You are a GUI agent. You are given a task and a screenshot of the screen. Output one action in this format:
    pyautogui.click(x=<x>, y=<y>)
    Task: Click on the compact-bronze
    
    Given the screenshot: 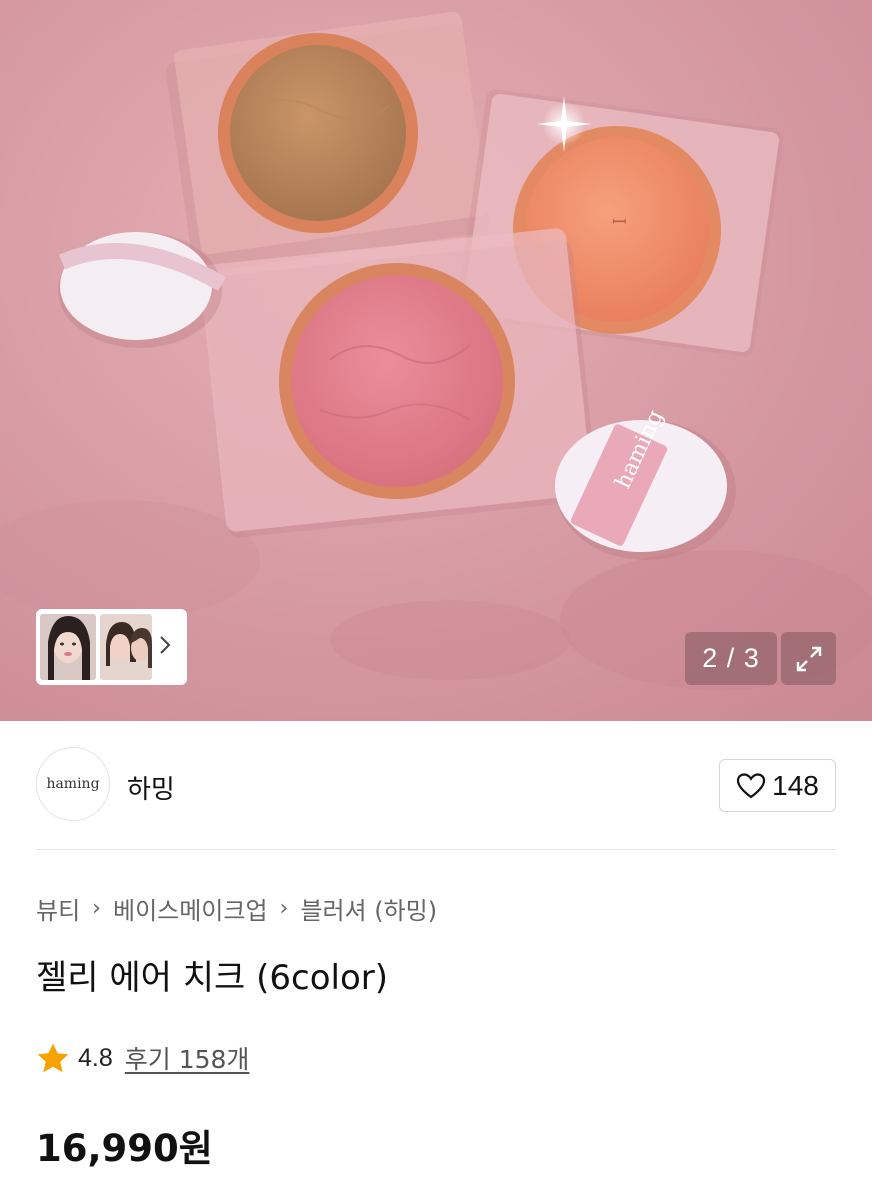 What is the action you would take?
    pyautogui.click(x=328, y=142)
    